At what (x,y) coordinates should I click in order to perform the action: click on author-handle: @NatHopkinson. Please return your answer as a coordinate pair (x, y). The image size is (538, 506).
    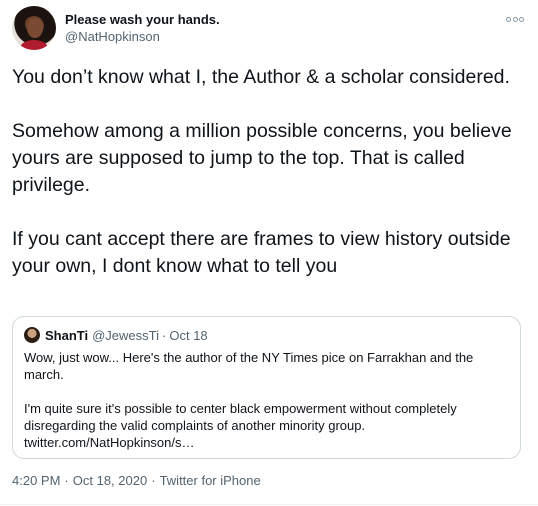
    Looking at the image, I should click on (112, 36).